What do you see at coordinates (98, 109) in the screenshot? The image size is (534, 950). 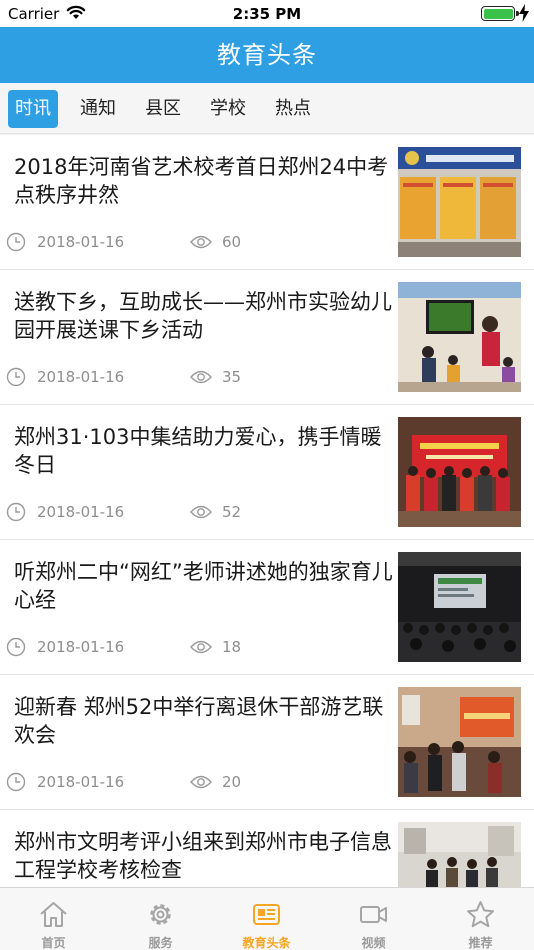 I see `tab-tongzhi: 通知` at bounding box center [98, 109].